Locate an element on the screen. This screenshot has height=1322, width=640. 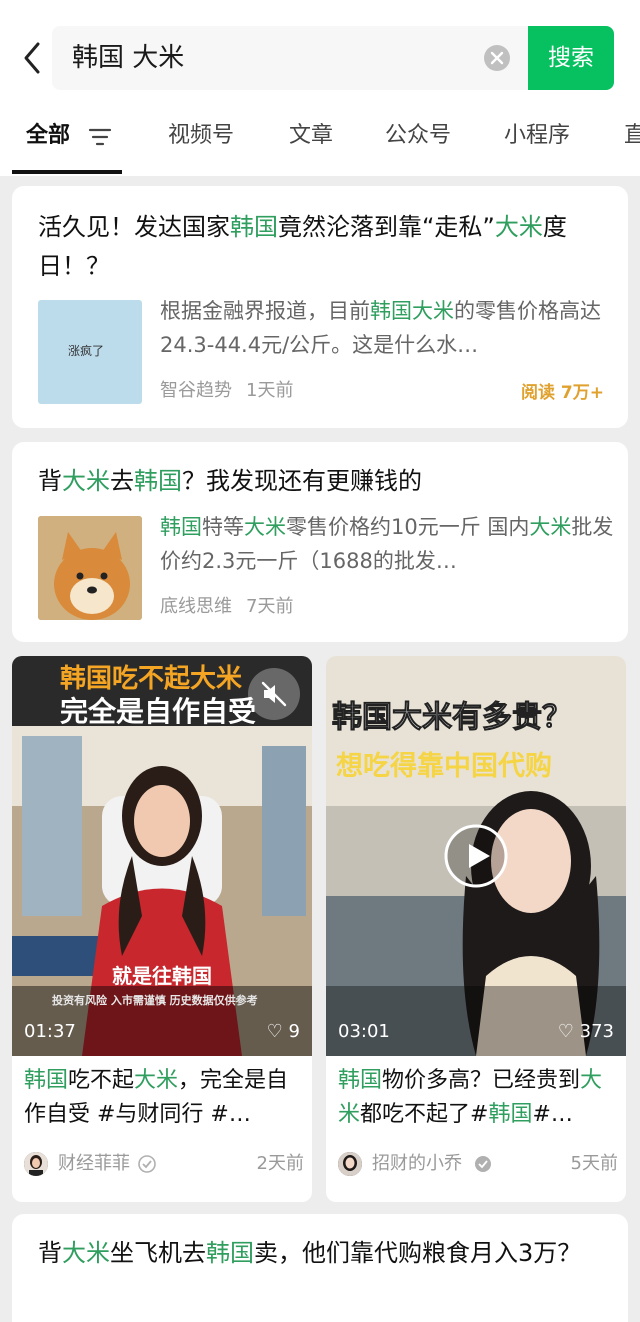
article-title: 背大米去韩国？我发现还有更赚钱的 is located at coordinates (318, 481).